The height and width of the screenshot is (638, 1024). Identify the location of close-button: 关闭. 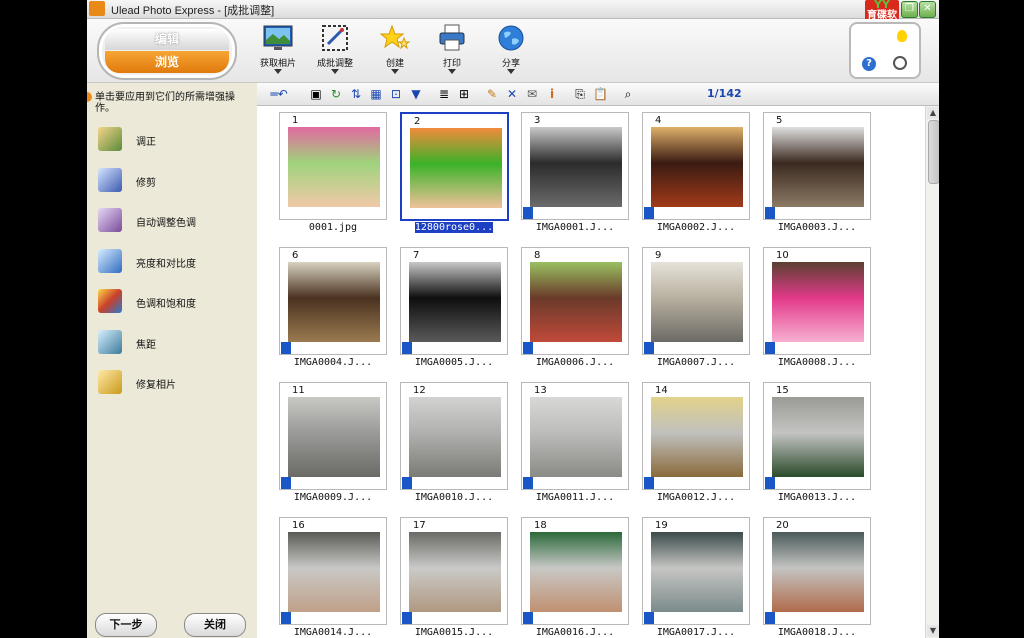
(215, 625).